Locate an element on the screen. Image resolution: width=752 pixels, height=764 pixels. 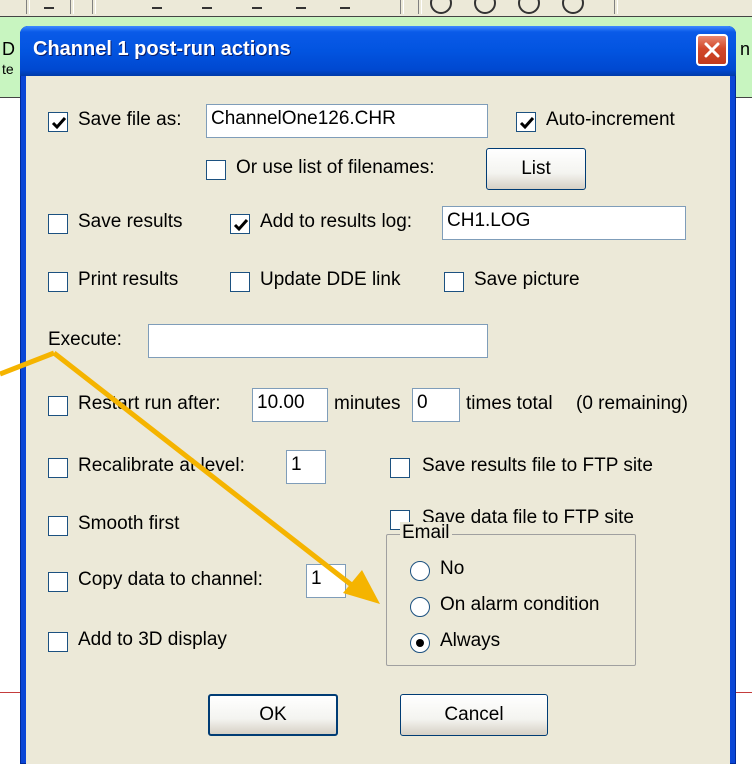
copy-channel-input: 1 is located at coordinates (326, 581).